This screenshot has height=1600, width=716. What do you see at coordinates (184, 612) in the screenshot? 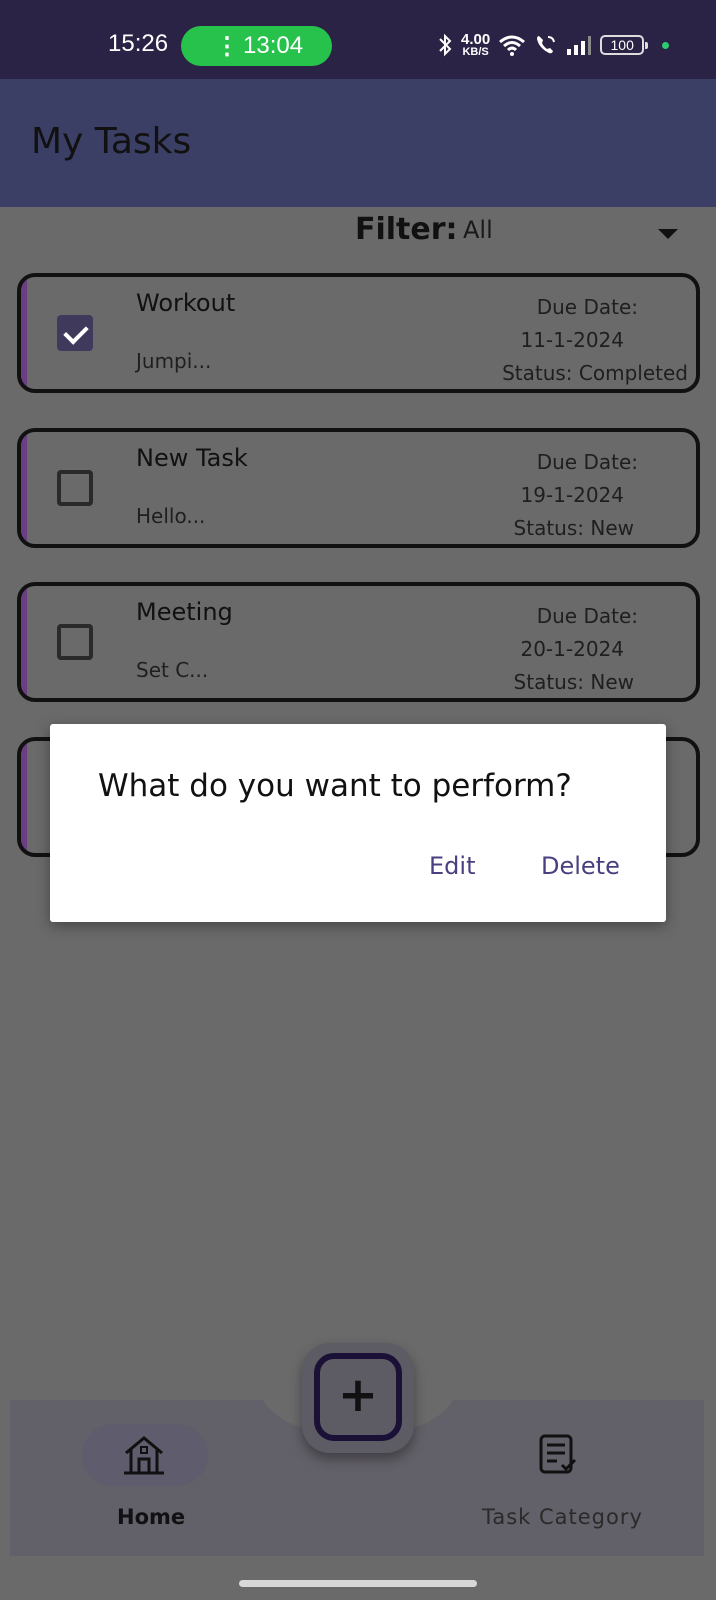
I see `task-title: Meeting` at bounding box center [184, 612].